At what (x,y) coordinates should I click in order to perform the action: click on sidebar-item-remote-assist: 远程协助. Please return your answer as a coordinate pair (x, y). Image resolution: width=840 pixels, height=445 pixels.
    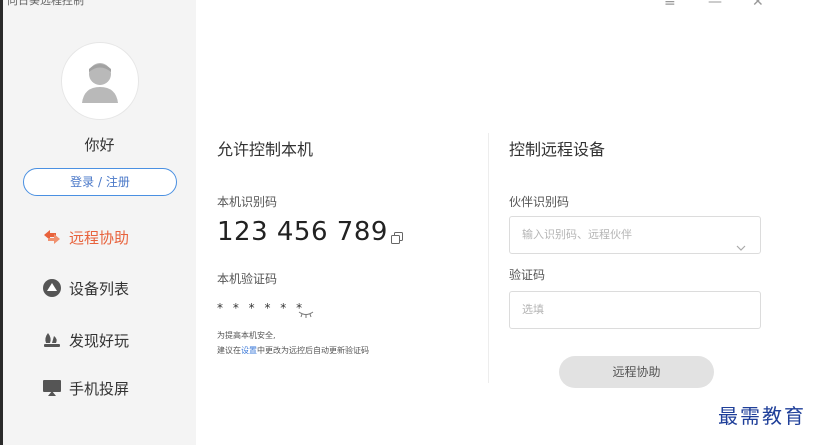
    Looking at the image, I should click on (85, 237).